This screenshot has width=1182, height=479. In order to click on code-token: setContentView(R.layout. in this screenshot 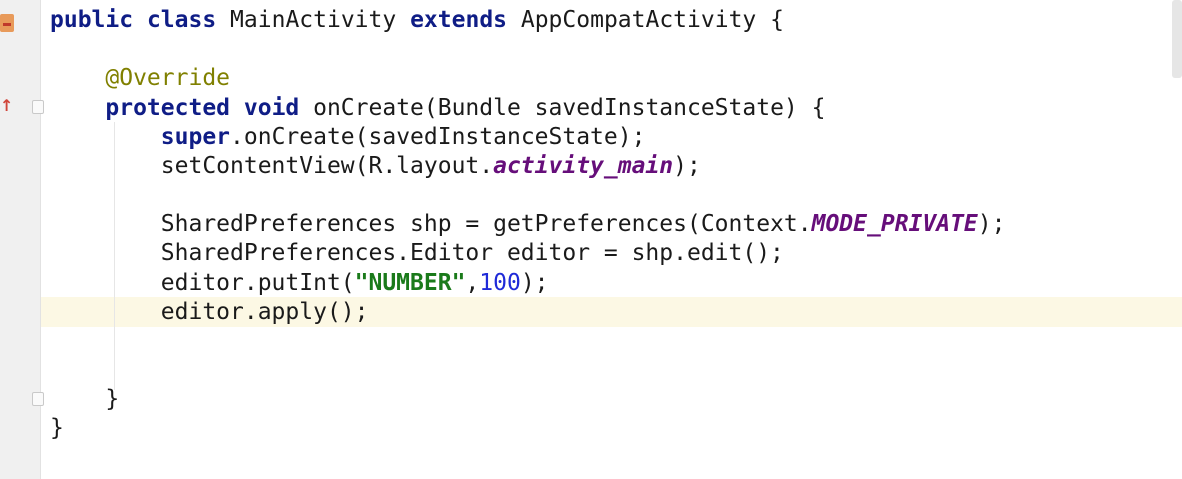, I will do `click(272, 166)`.